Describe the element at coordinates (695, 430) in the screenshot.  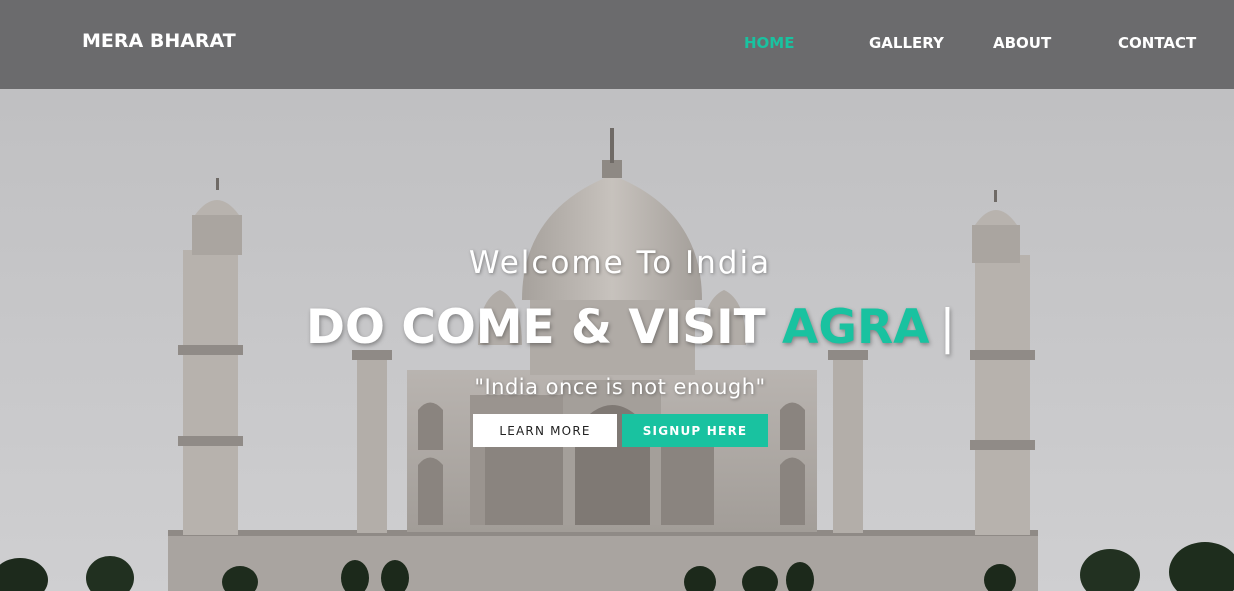
I see `signup-button: SIGNUP HERE` at that location.